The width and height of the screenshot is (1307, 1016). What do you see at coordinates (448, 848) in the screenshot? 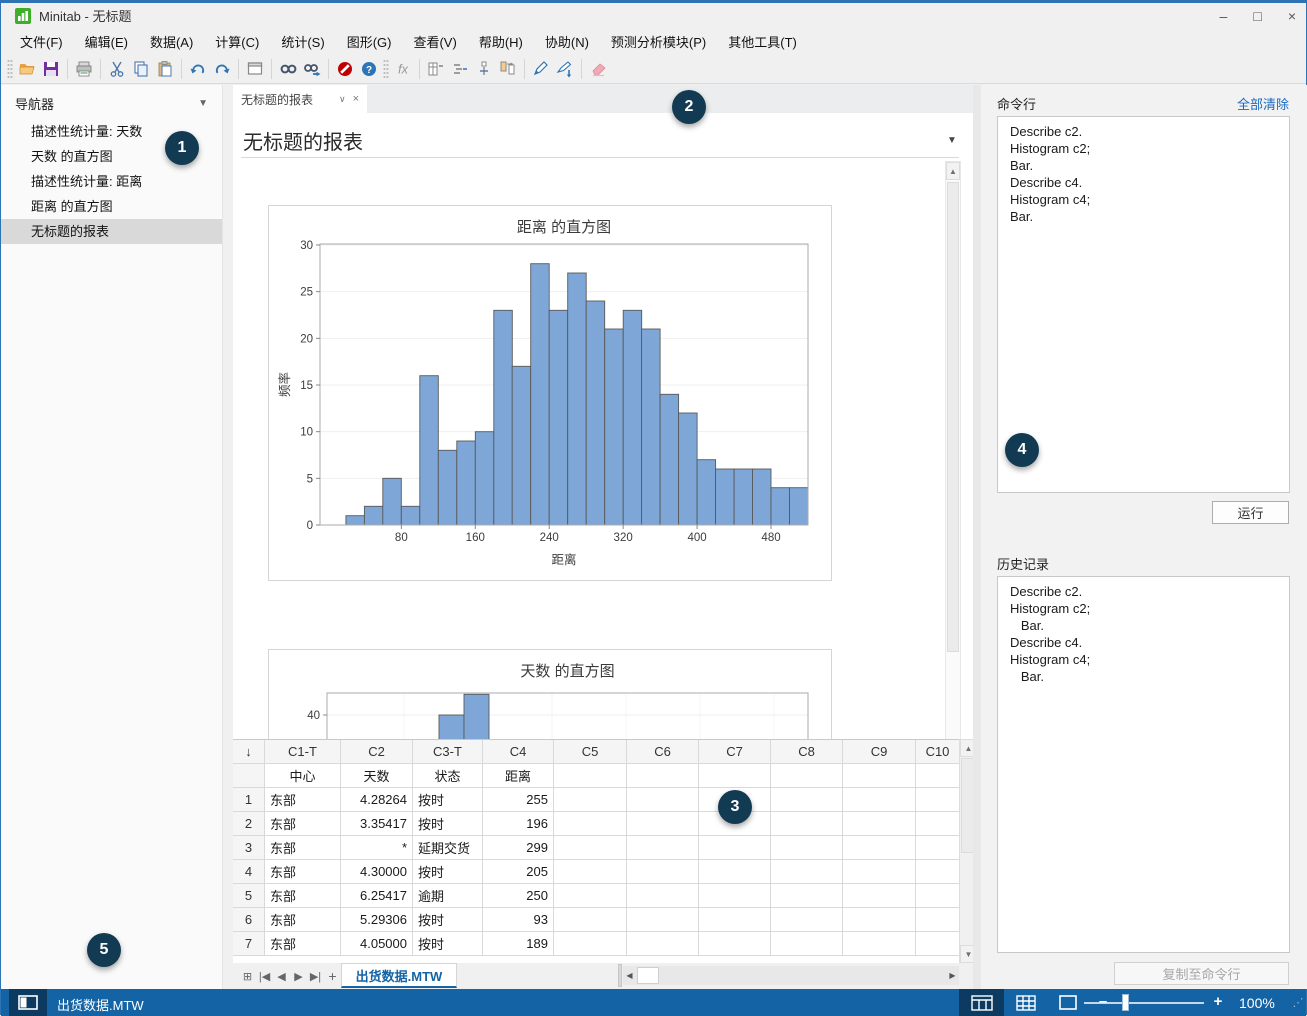
I see `table-cell: 延期交货` at bounding box center [448, 848].